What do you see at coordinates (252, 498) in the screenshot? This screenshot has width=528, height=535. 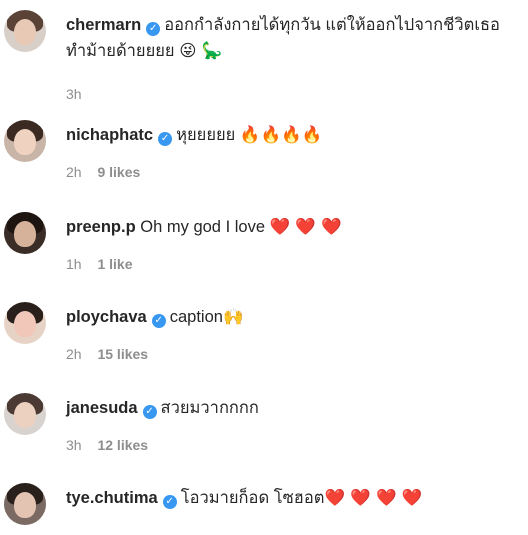 I see `comment-text: โอวมายก็อด โซฮอต` at bounding box center [252, 498].